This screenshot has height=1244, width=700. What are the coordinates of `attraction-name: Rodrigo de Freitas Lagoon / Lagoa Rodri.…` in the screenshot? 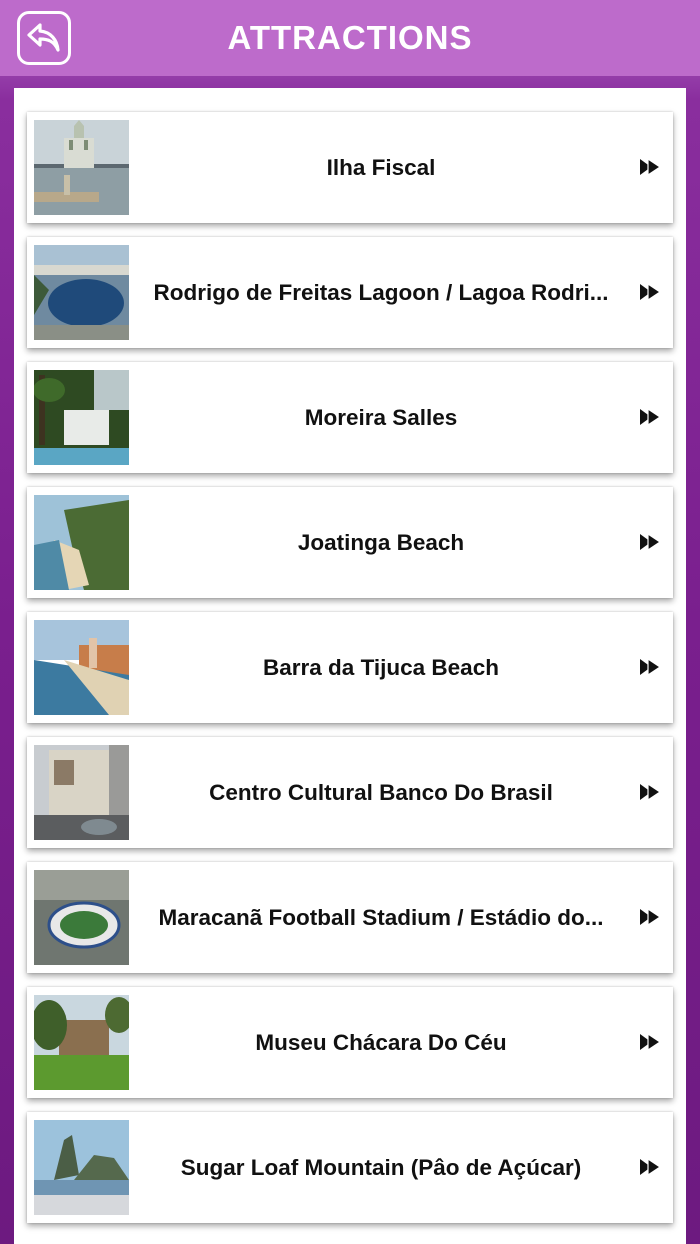 It's located at (381, 292).